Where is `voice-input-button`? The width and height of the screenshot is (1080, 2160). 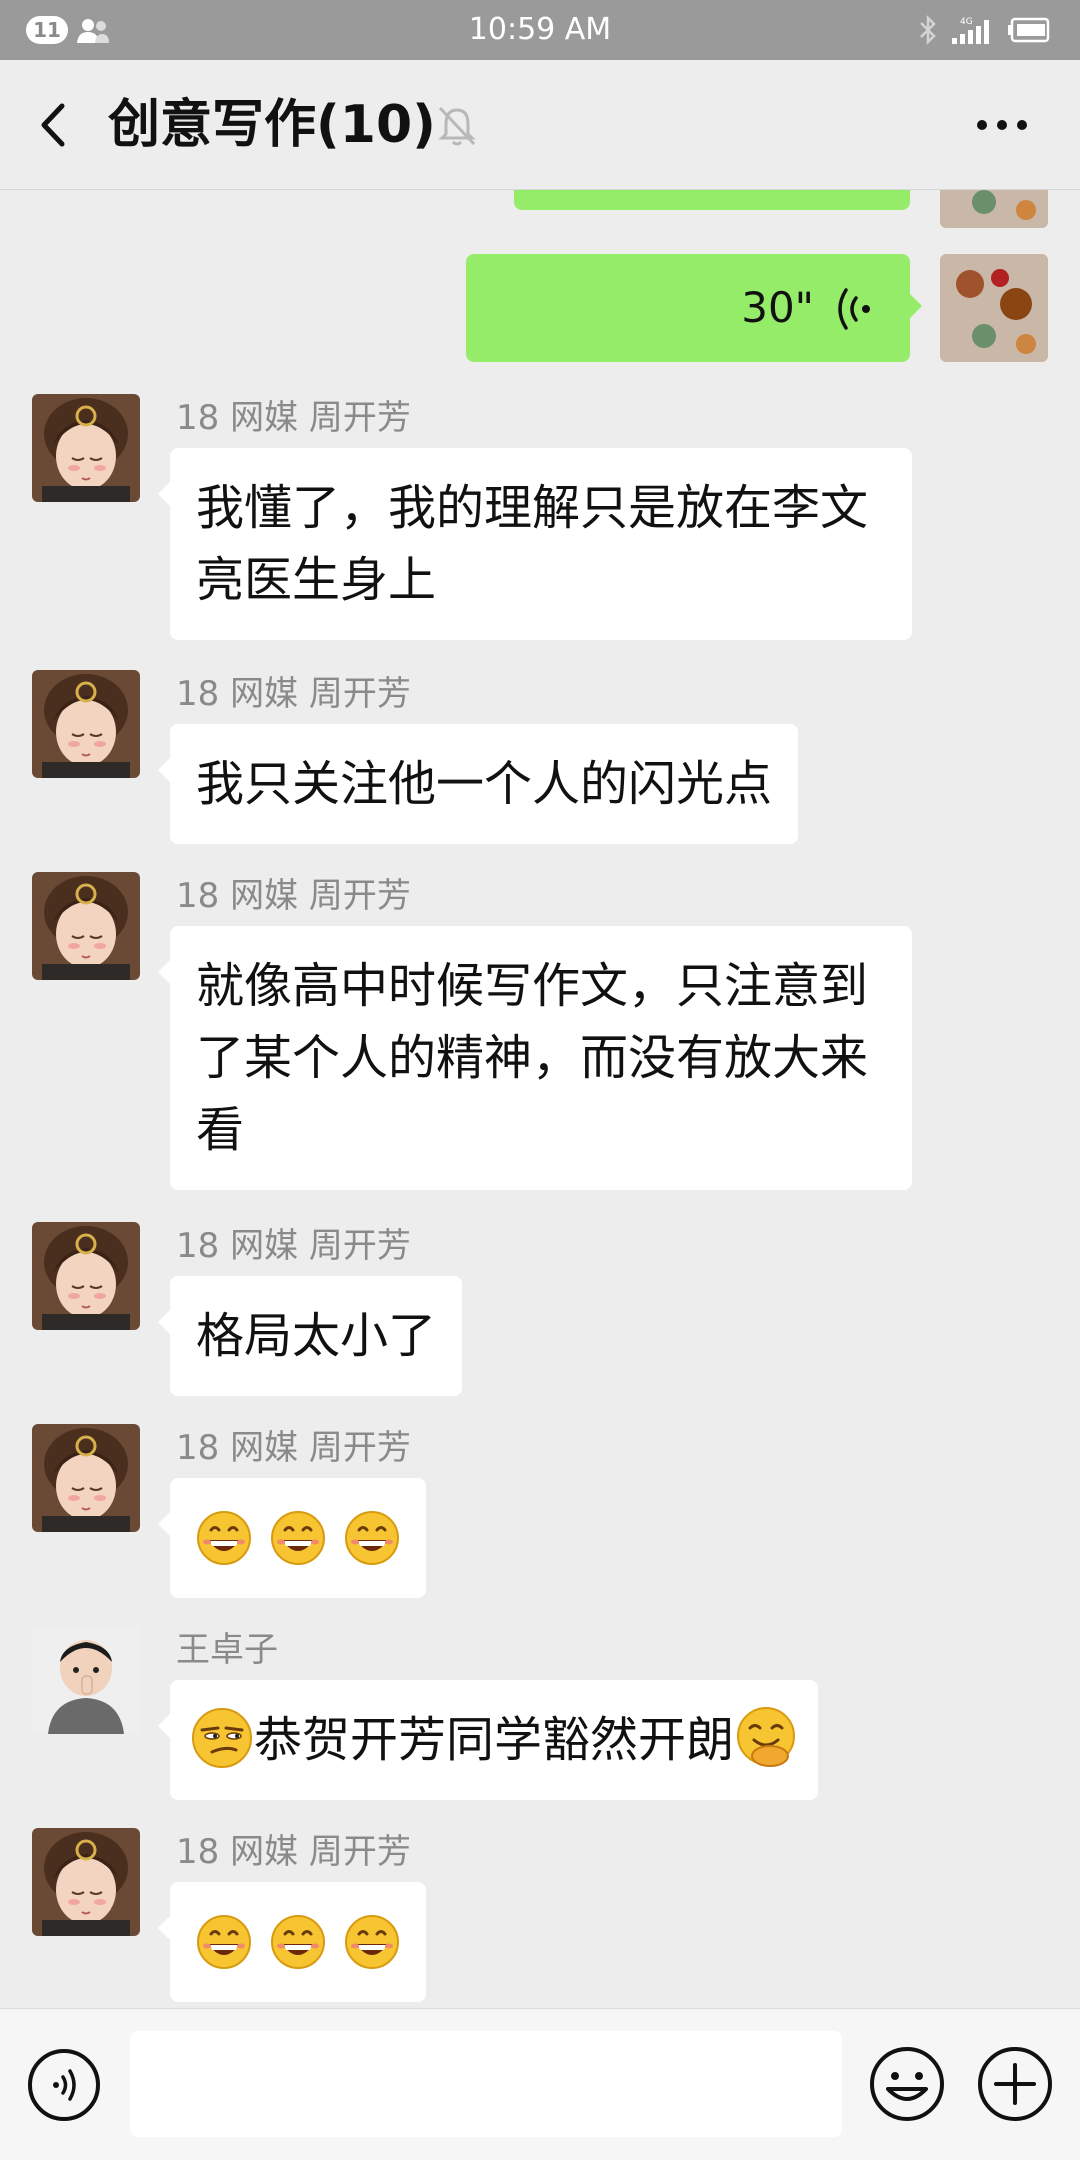
voice-input-button is located at coordinates (64, 2085).